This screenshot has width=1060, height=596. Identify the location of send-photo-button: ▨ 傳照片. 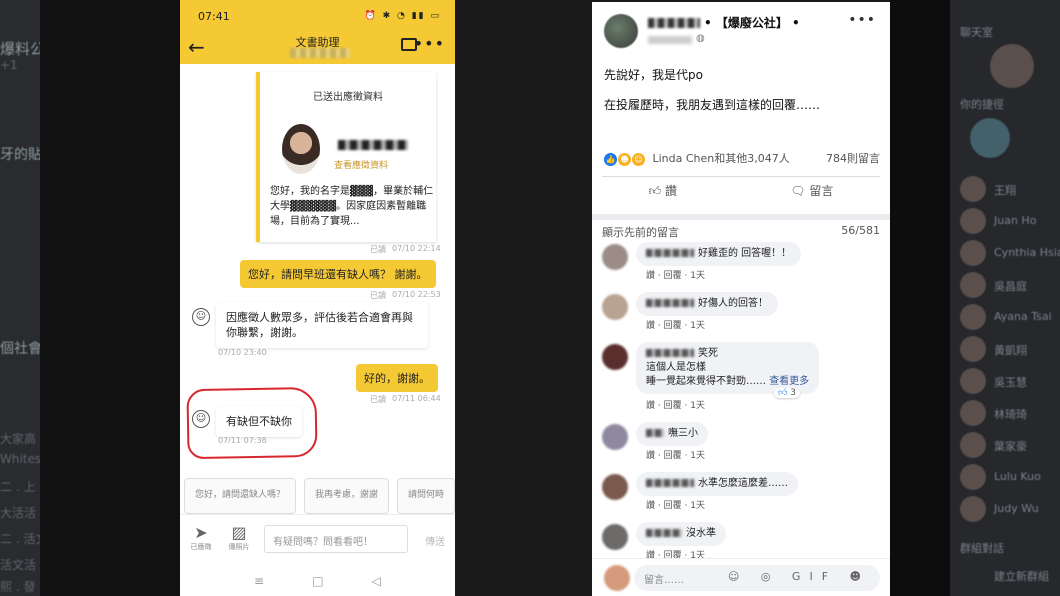
(239, 537).